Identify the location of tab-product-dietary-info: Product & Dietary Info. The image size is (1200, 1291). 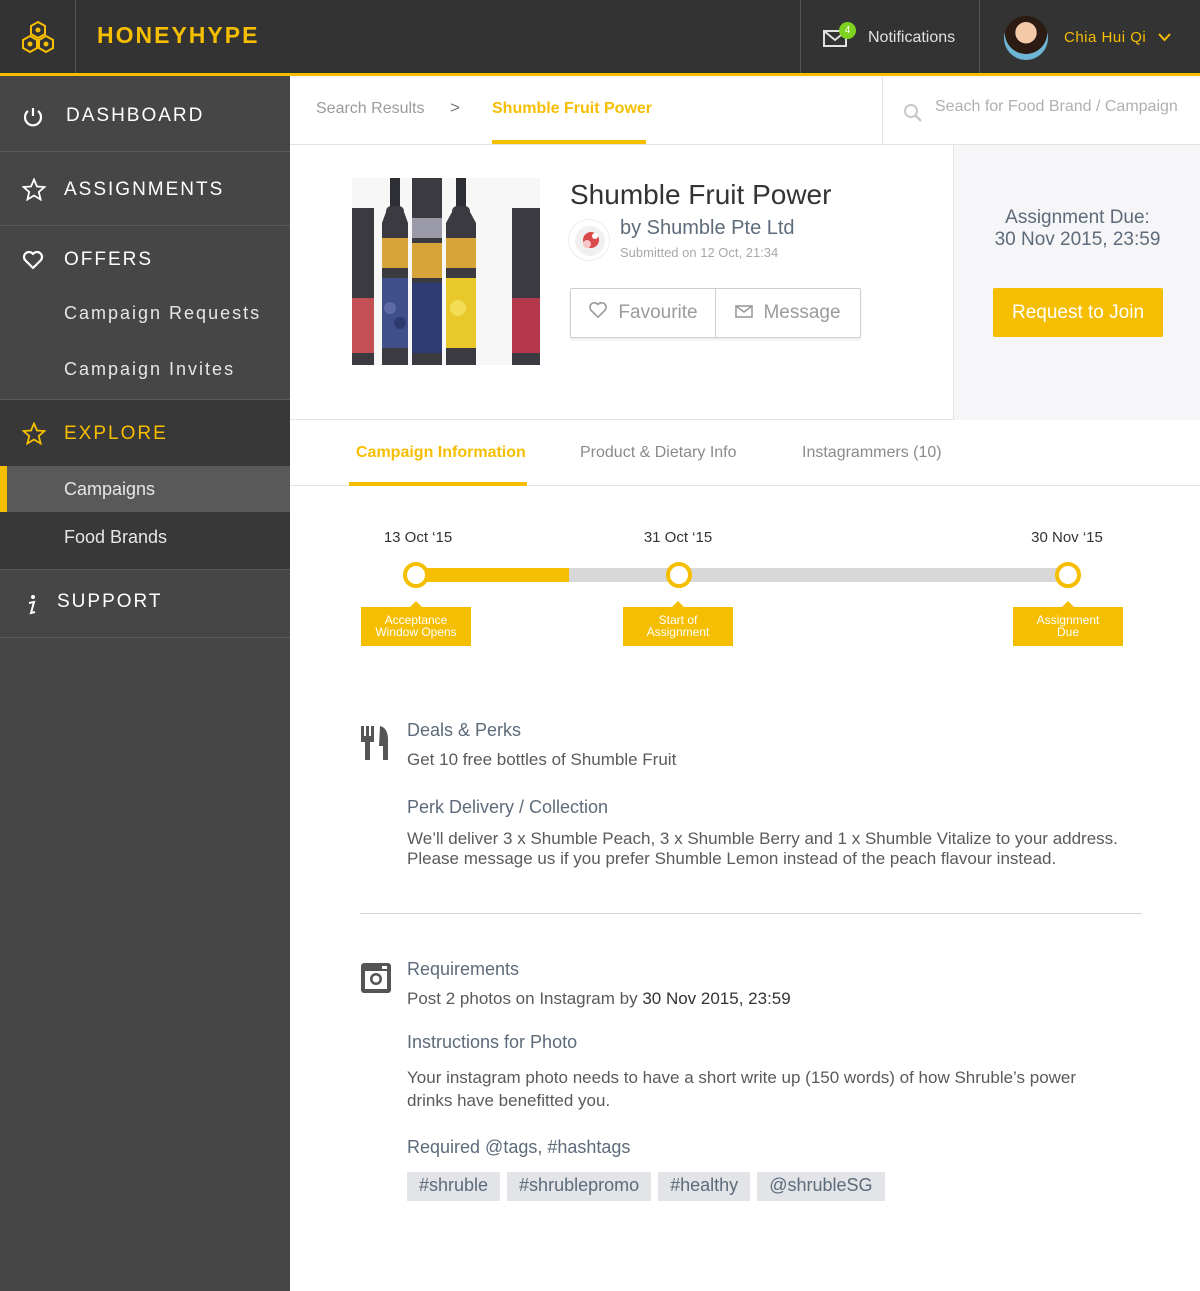
(658, 453).